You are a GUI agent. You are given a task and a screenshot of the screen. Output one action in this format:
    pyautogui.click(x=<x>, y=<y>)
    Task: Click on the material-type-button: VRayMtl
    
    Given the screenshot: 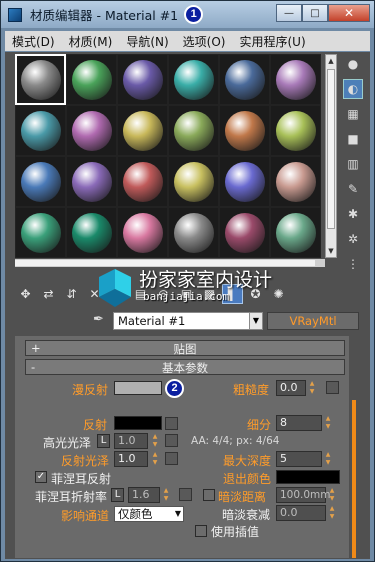 What is the action you would take?
    pyautogui.click(x=313, y=321)
    